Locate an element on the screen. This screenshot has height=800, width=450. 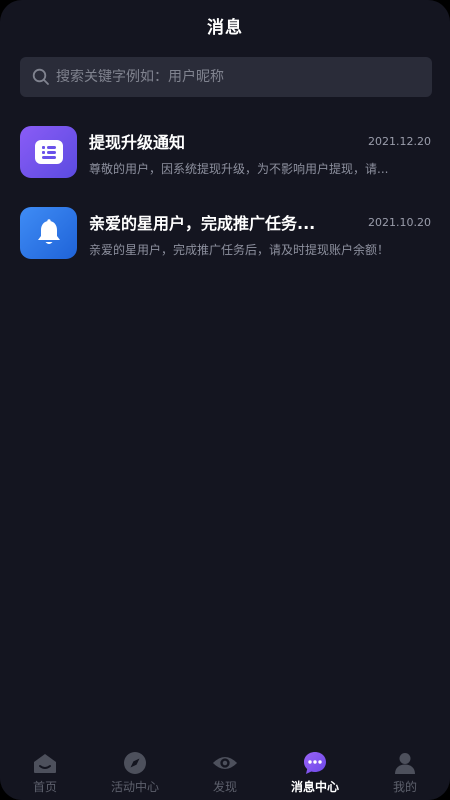
tab-profile: 我的 is located at coordinates (405, 771).